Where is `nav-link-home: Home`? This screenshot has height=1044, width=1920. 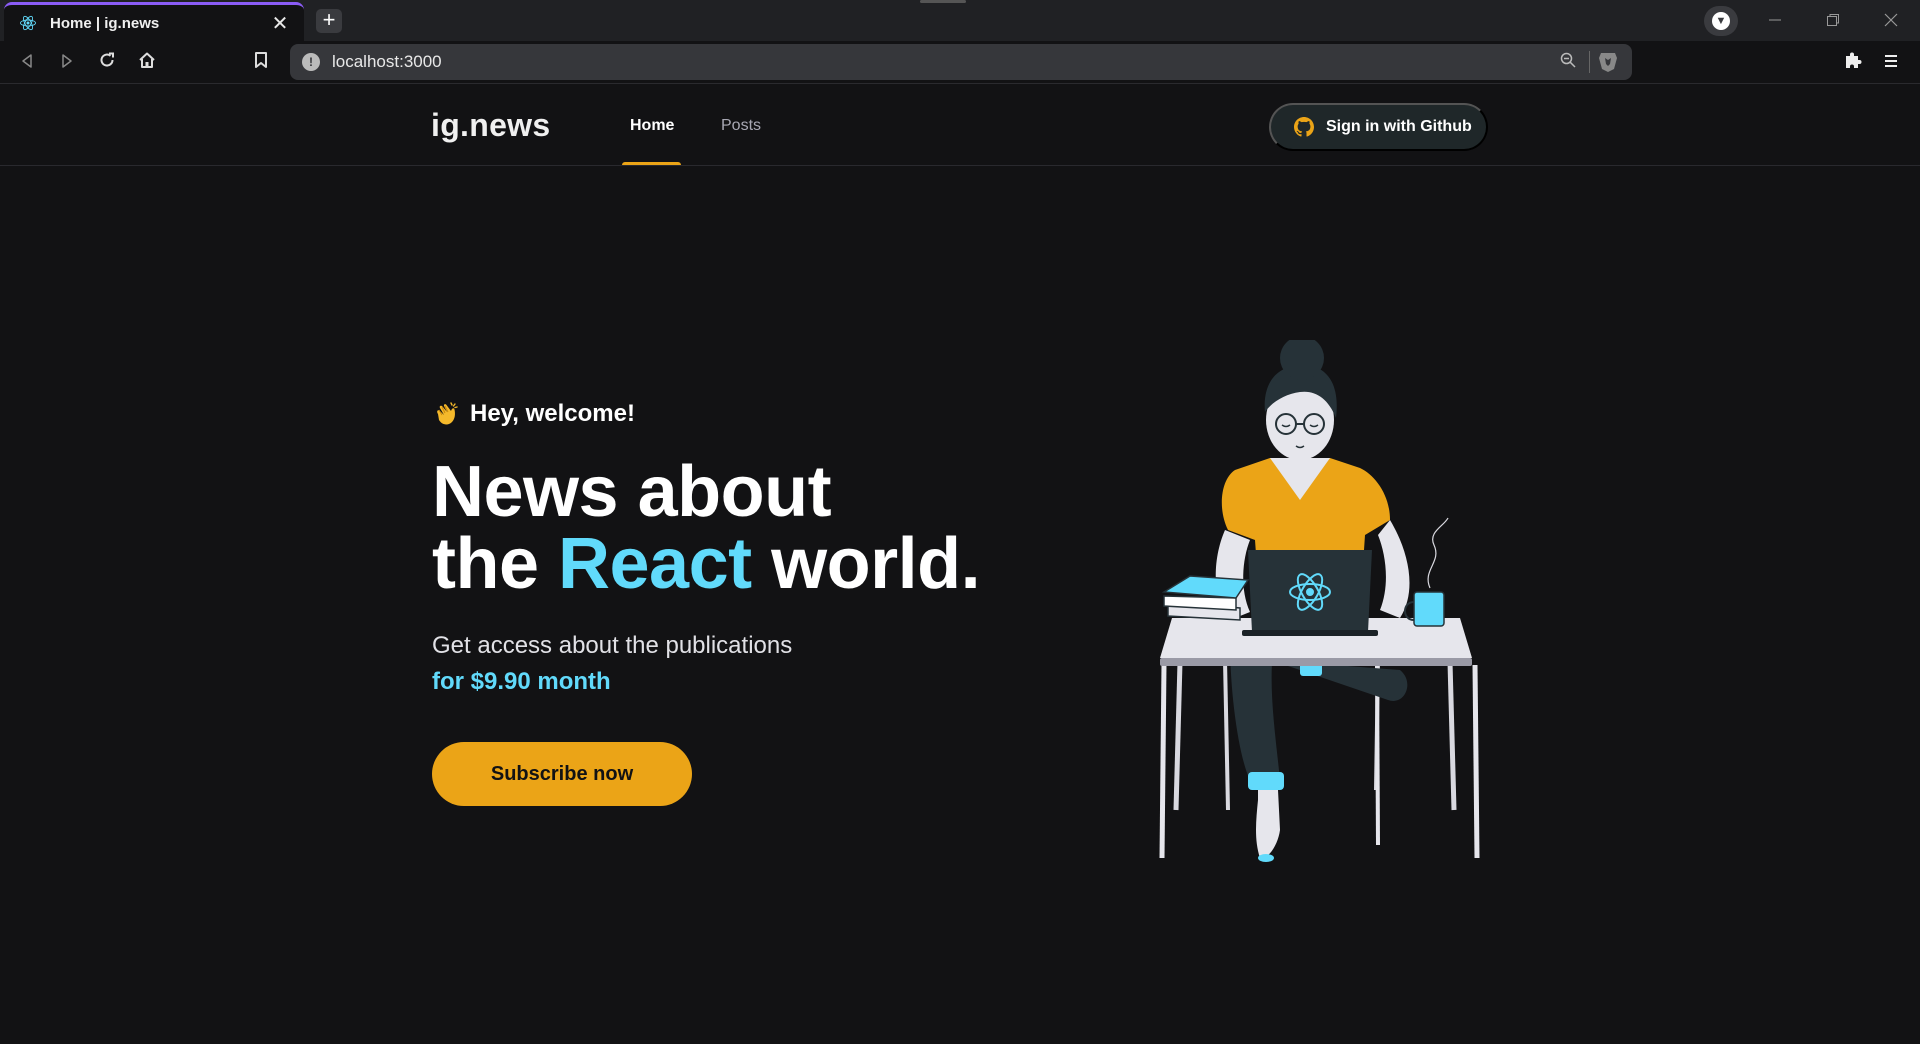
nav-link-home: Home is located at coordinates (652, 126).